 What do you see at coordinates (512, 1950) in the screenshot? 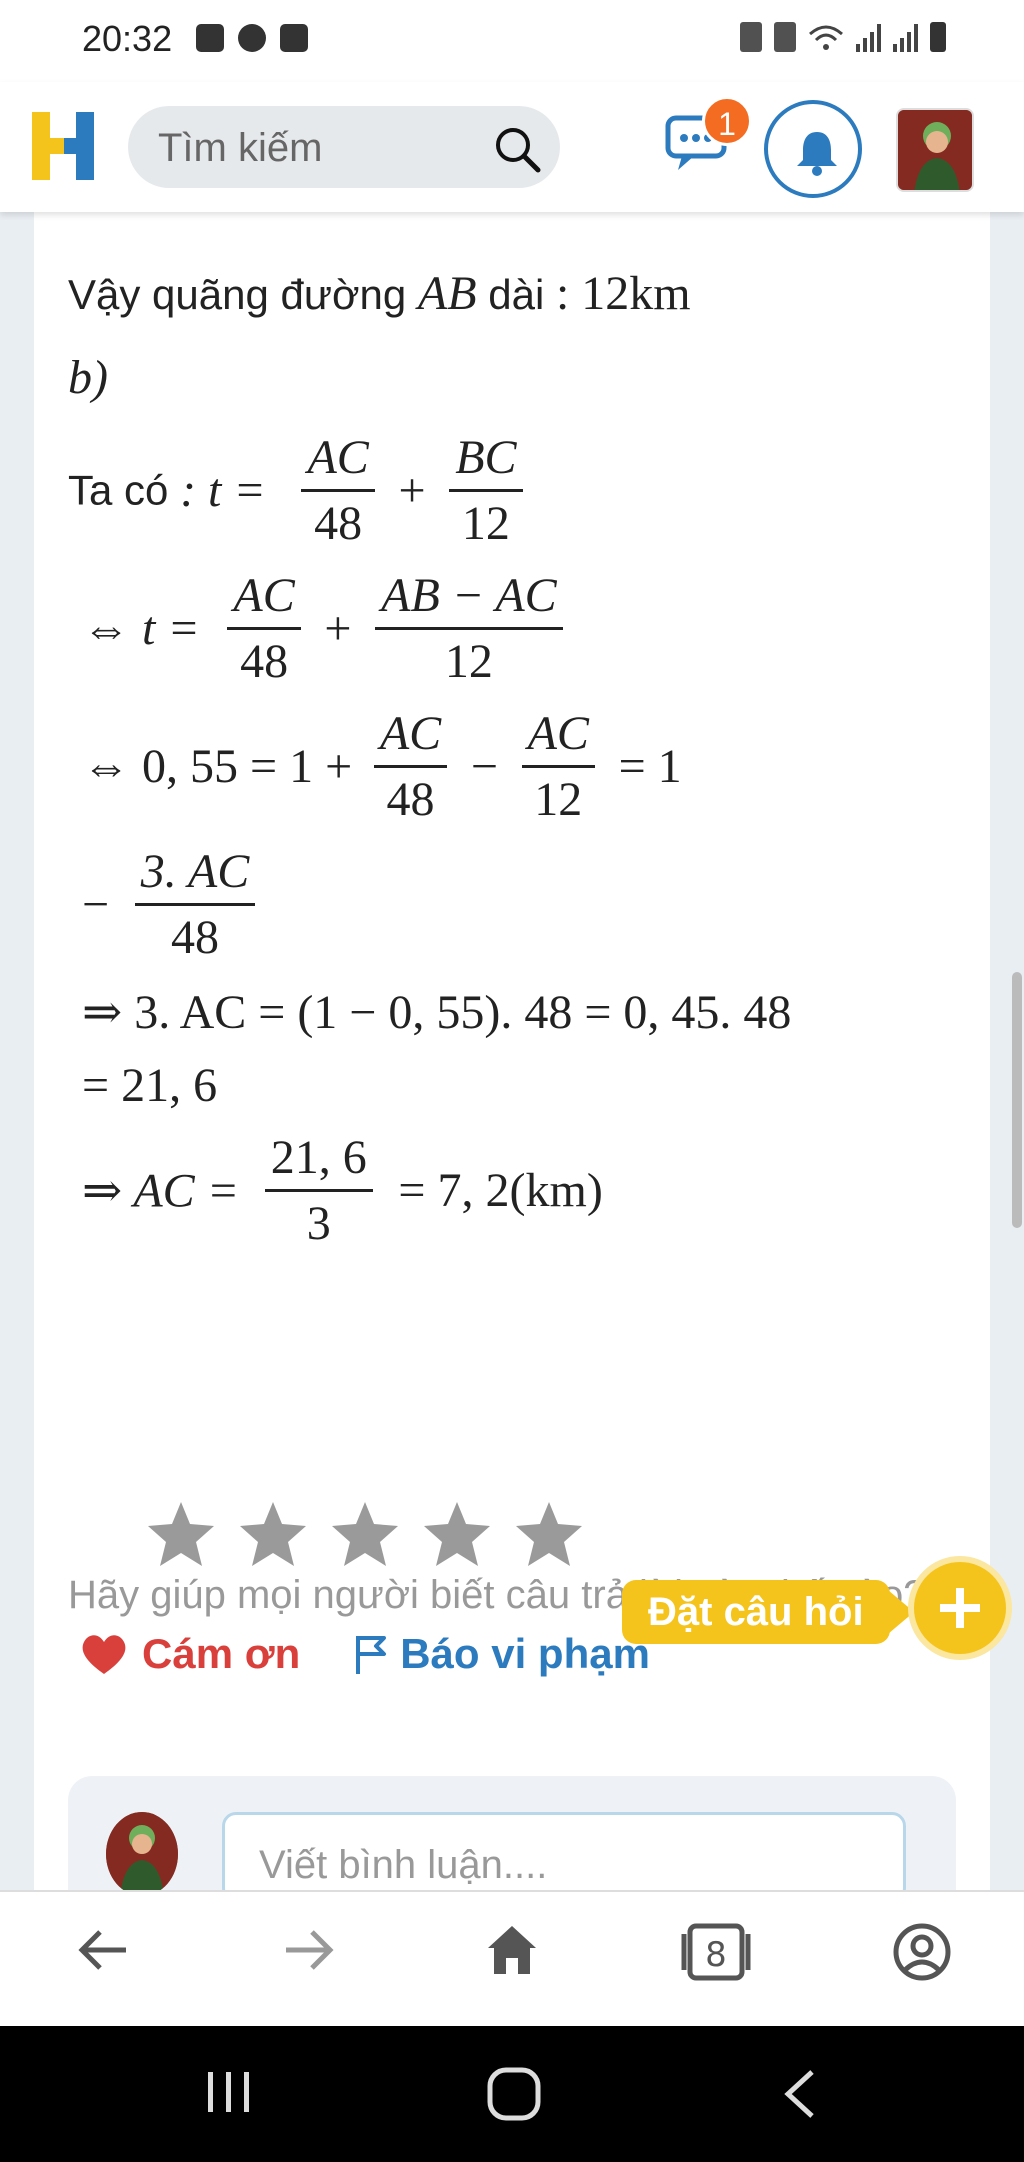
I see `home-icon` at bounding box center [512, 1950].